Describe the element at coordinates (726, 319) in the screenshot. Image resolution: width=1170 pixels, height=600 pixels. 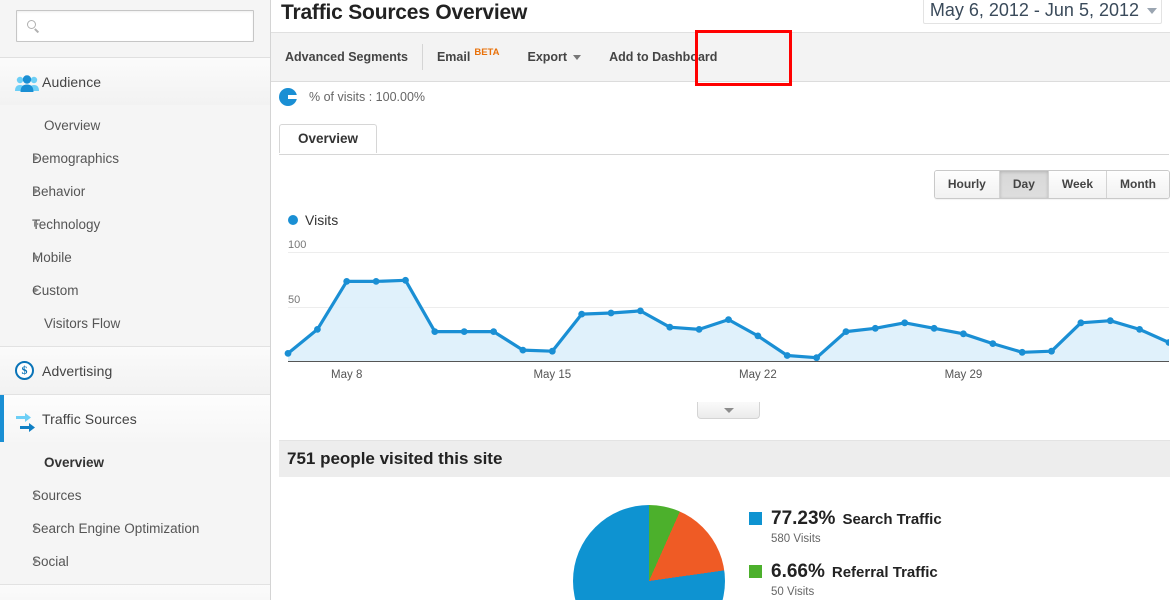
I see `chart-series-visits` at that location.